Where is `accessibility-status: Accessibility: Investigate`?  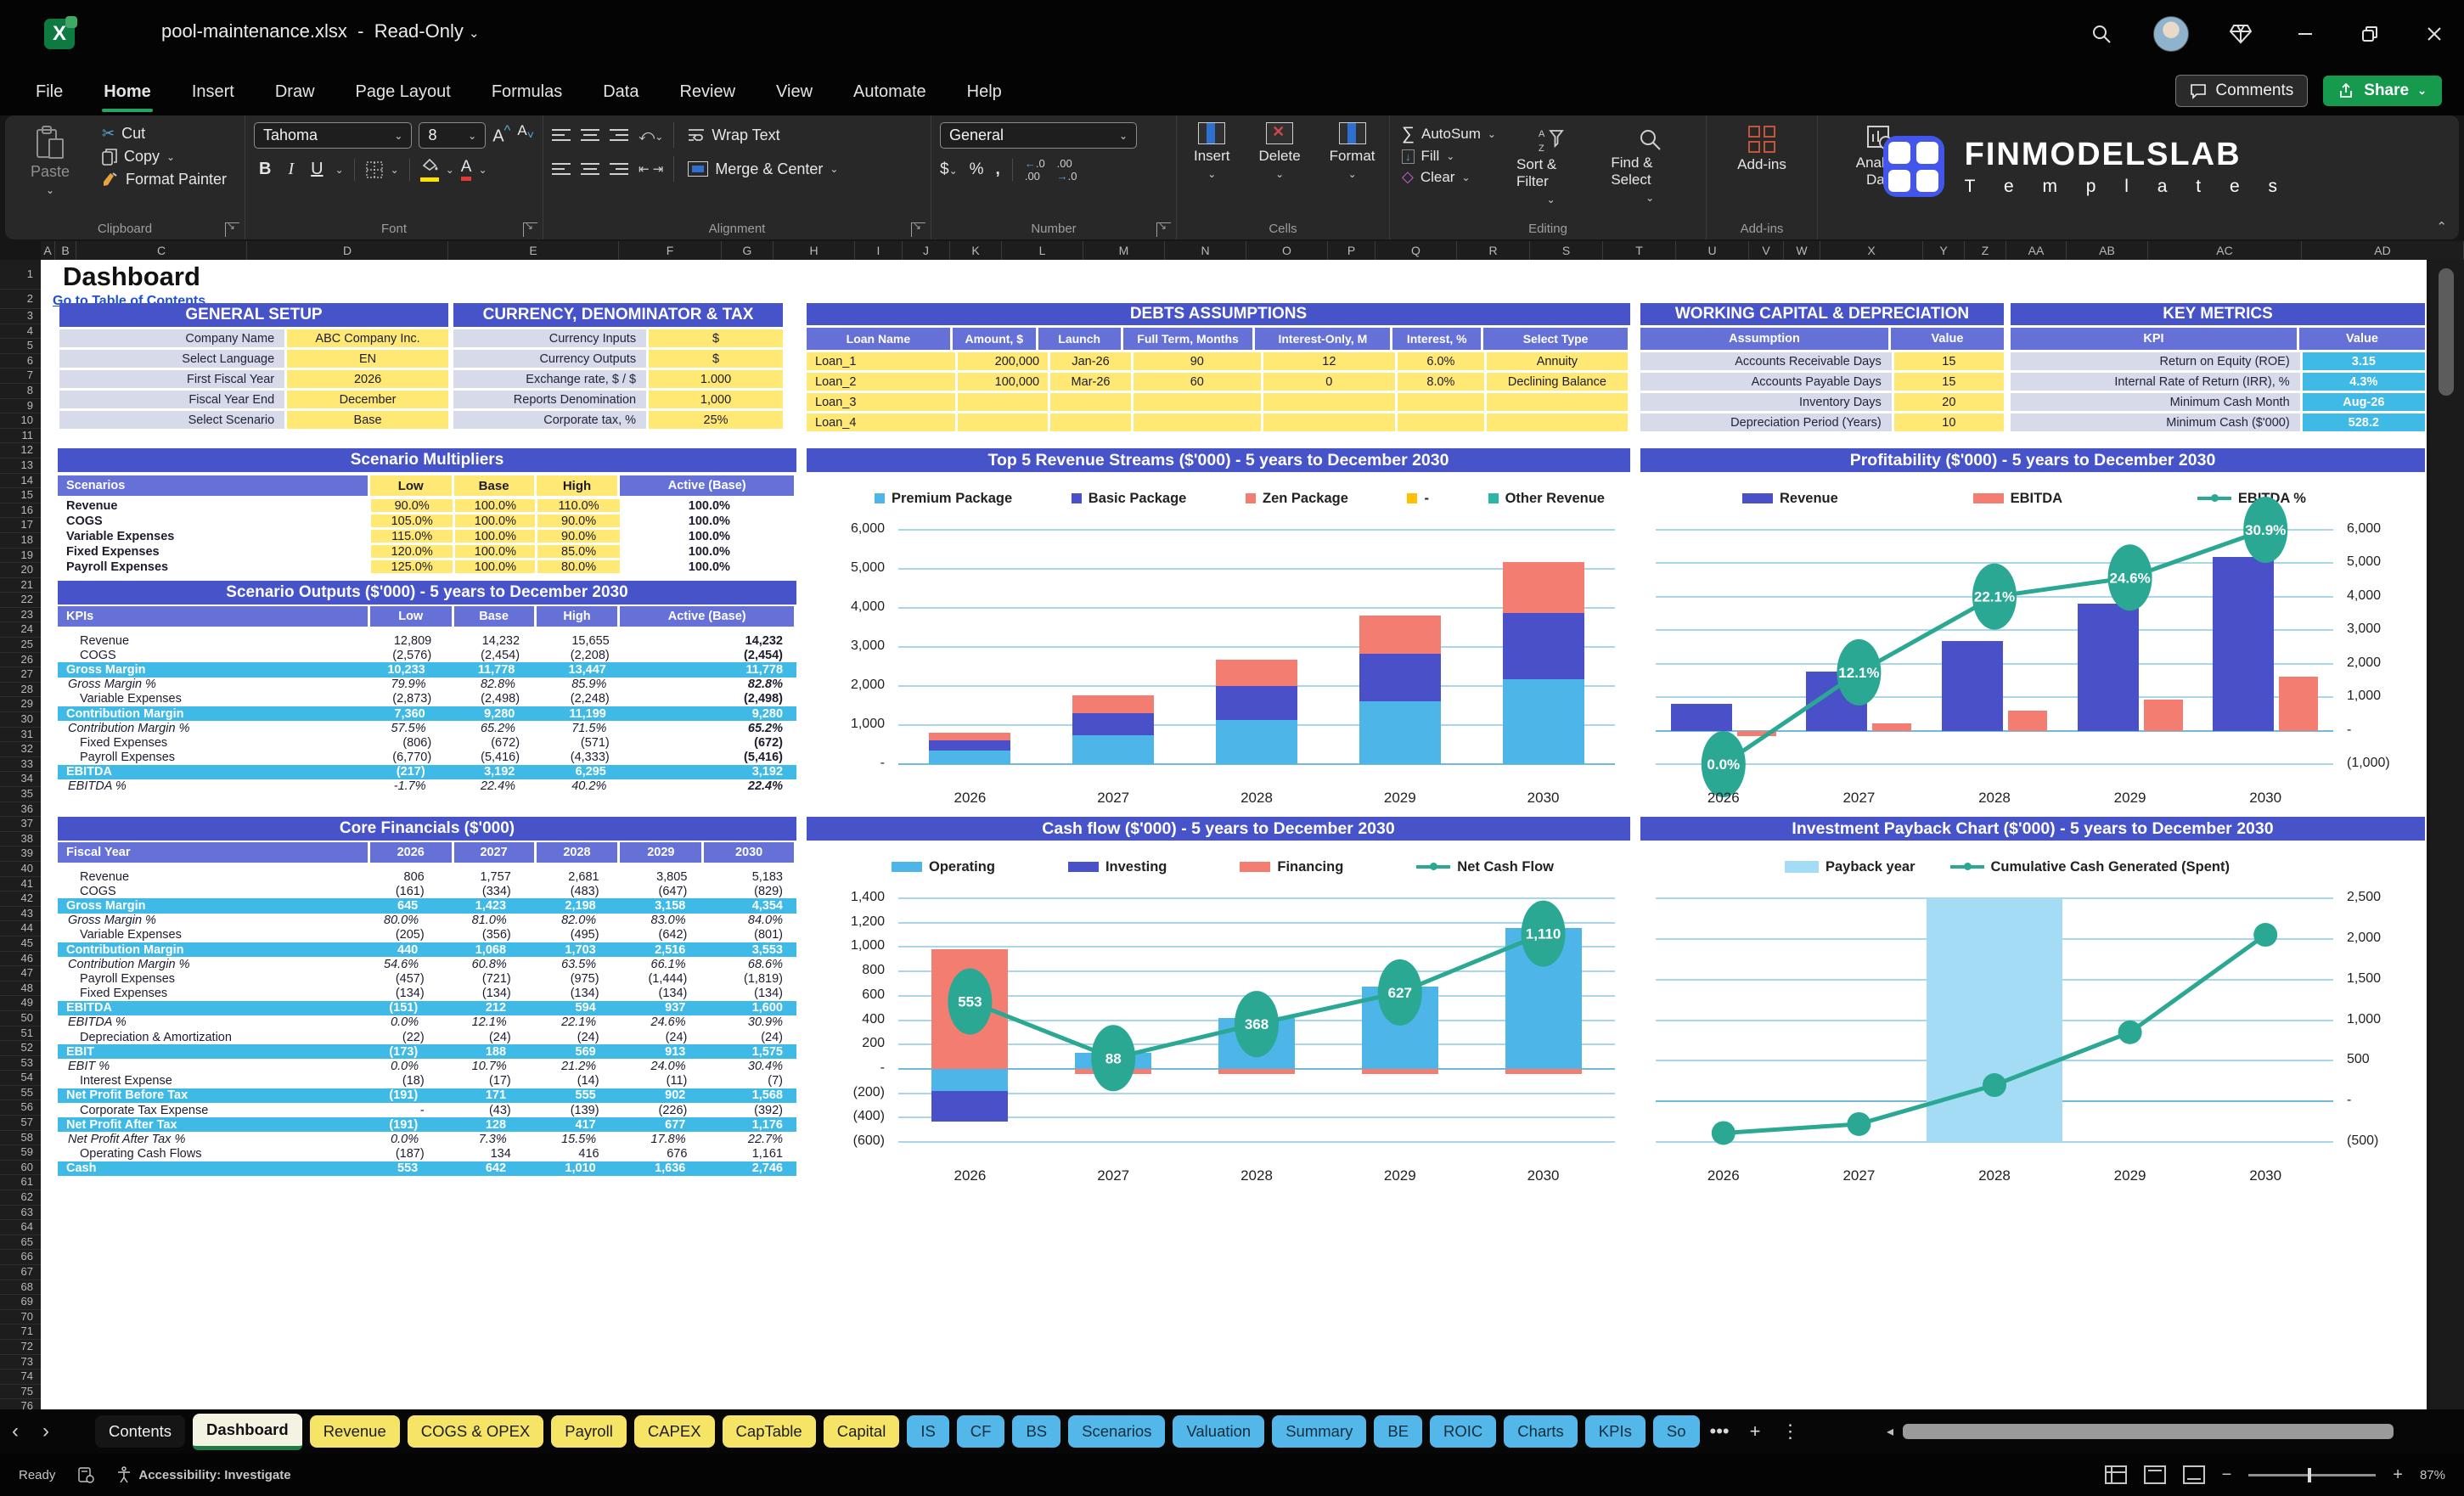 accessibility-status: Accessibility: Investigate is located at coordinates (203, 1474).